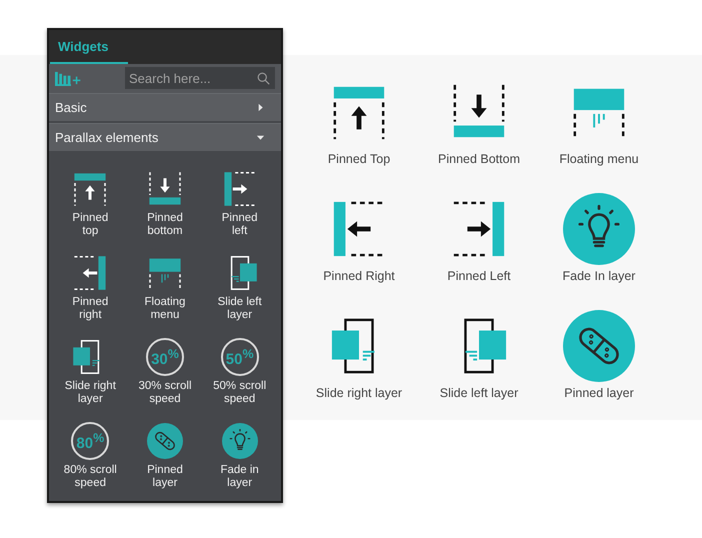 The image size is (702, 538). What do you see at coordinates (71, 107) in the screenshot?
I see `section-title: Basic` at bounding box center [71, 107].